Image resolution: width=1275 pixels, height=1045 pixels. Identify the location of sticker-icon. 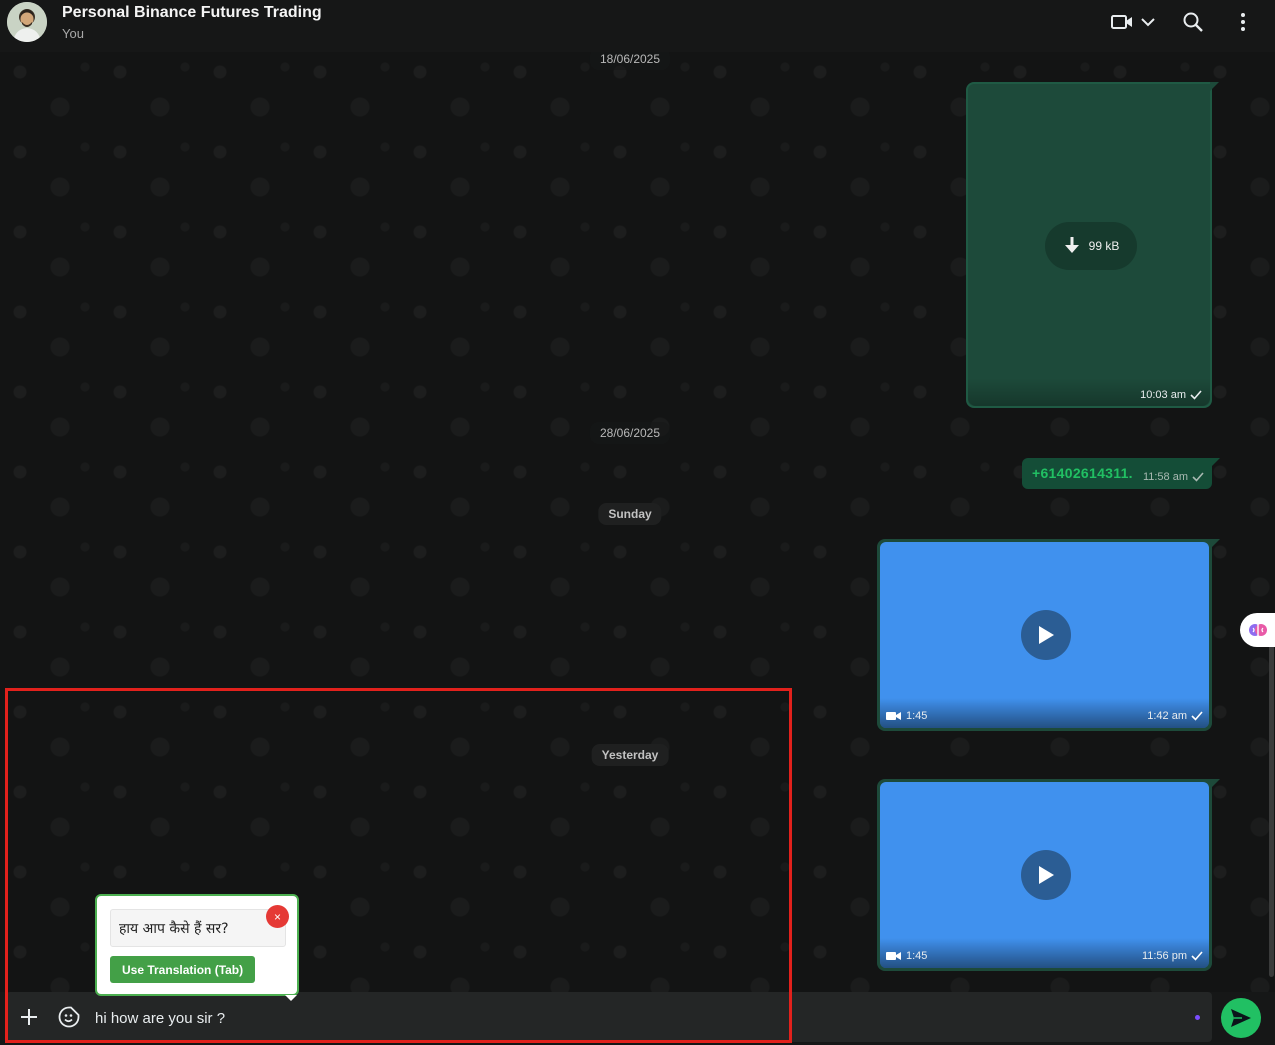
(69, 1017).